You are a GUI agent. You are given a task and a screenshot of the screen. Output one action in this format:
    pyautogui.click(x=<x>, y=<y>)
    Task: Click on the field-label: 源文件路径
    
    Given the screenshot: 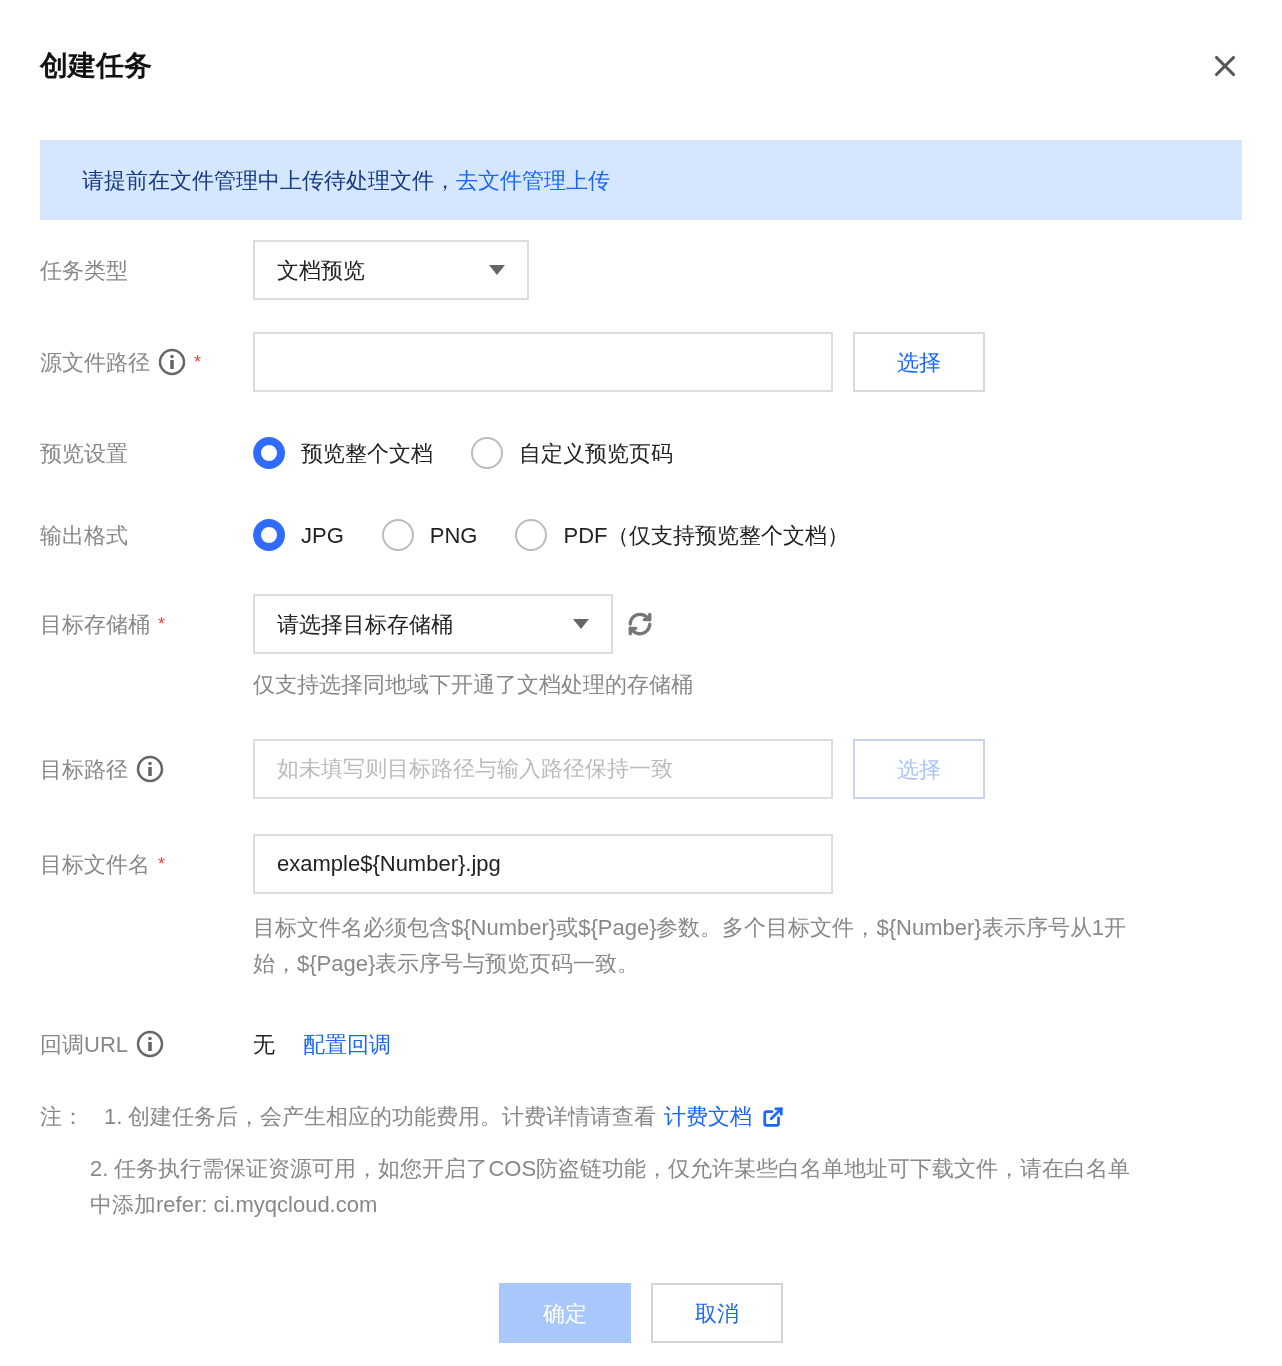 What is the action you would take?
    pyautogui.click(x=95, y=362)
    